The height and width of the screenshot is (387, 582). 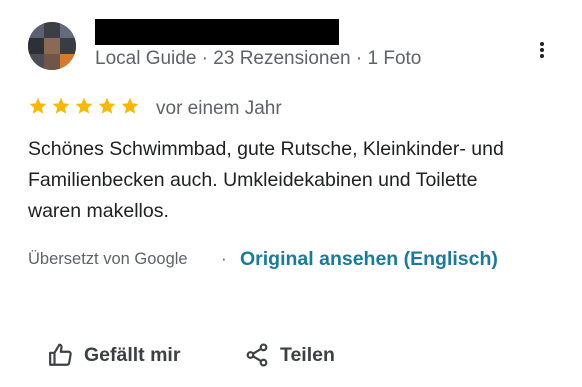 What do you see at coordinates (257, 355) in the screenshot?
I see `share-icon` at bounding box center [257, 355].